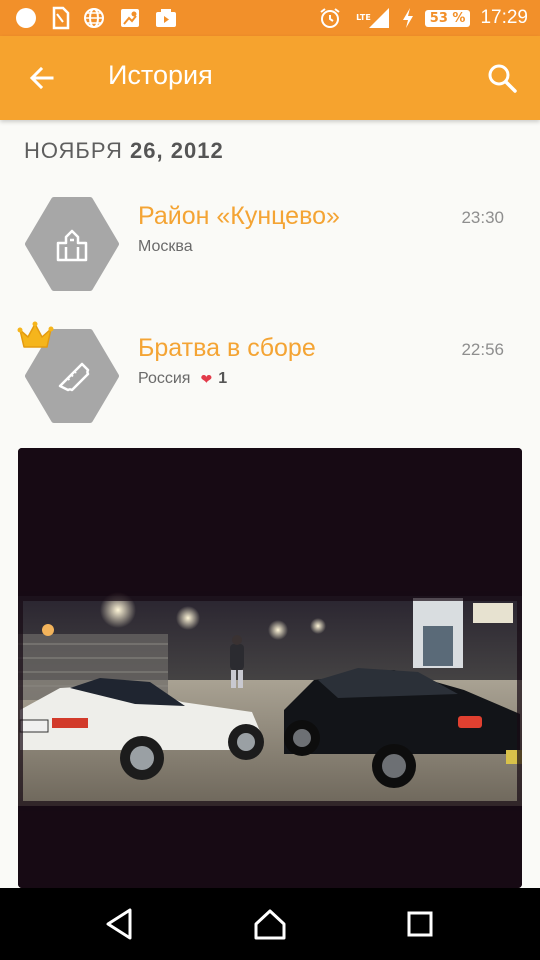 The height and width of the screenshot is (960, 540). Describe the element at coordinates (270, 251) in the screenshot. I see `list-item: Район «Кунцево» Москва 23:30` at that location.